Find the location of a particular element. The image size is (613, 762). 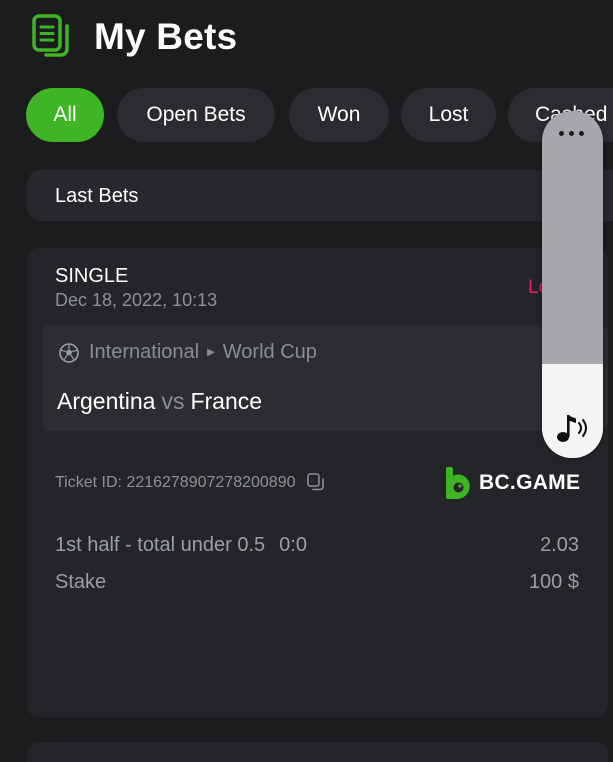

league-breadcrumb: International ▶ World Cup is located at coordinates (188, 352).